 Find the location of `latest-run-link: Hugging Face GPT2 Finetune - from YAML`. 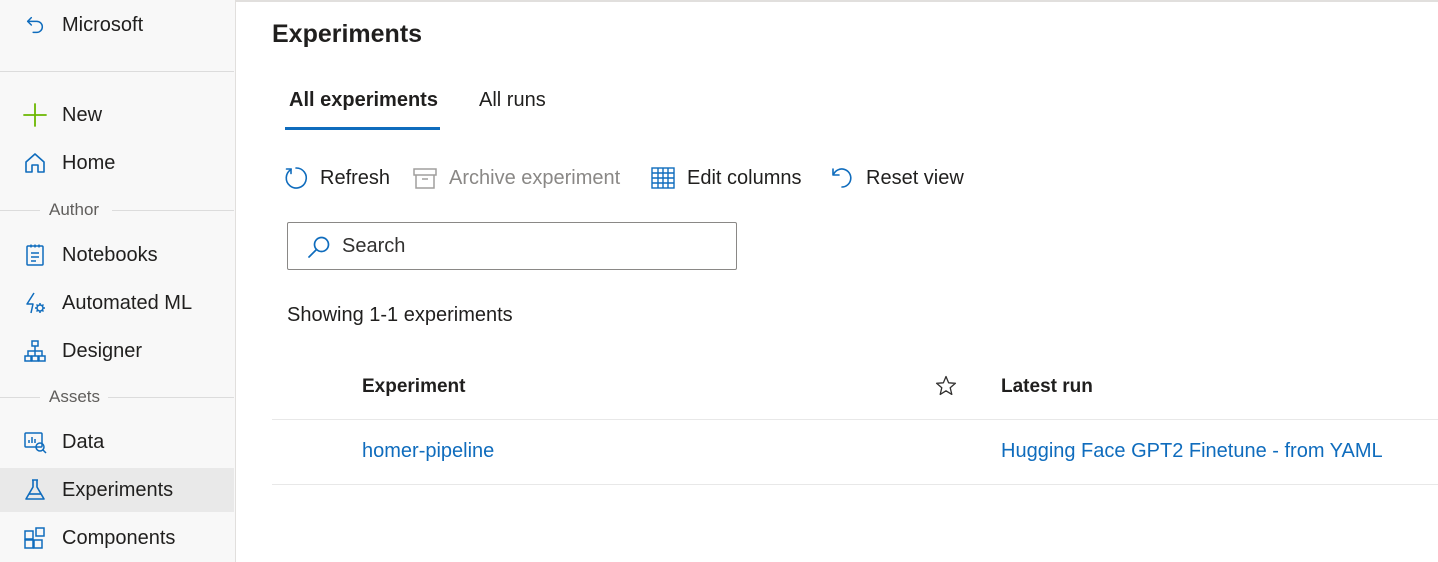

latest-run-link: Hugging Face GPT2 Finetune - from YAML is located at coordinates (1192, 451).